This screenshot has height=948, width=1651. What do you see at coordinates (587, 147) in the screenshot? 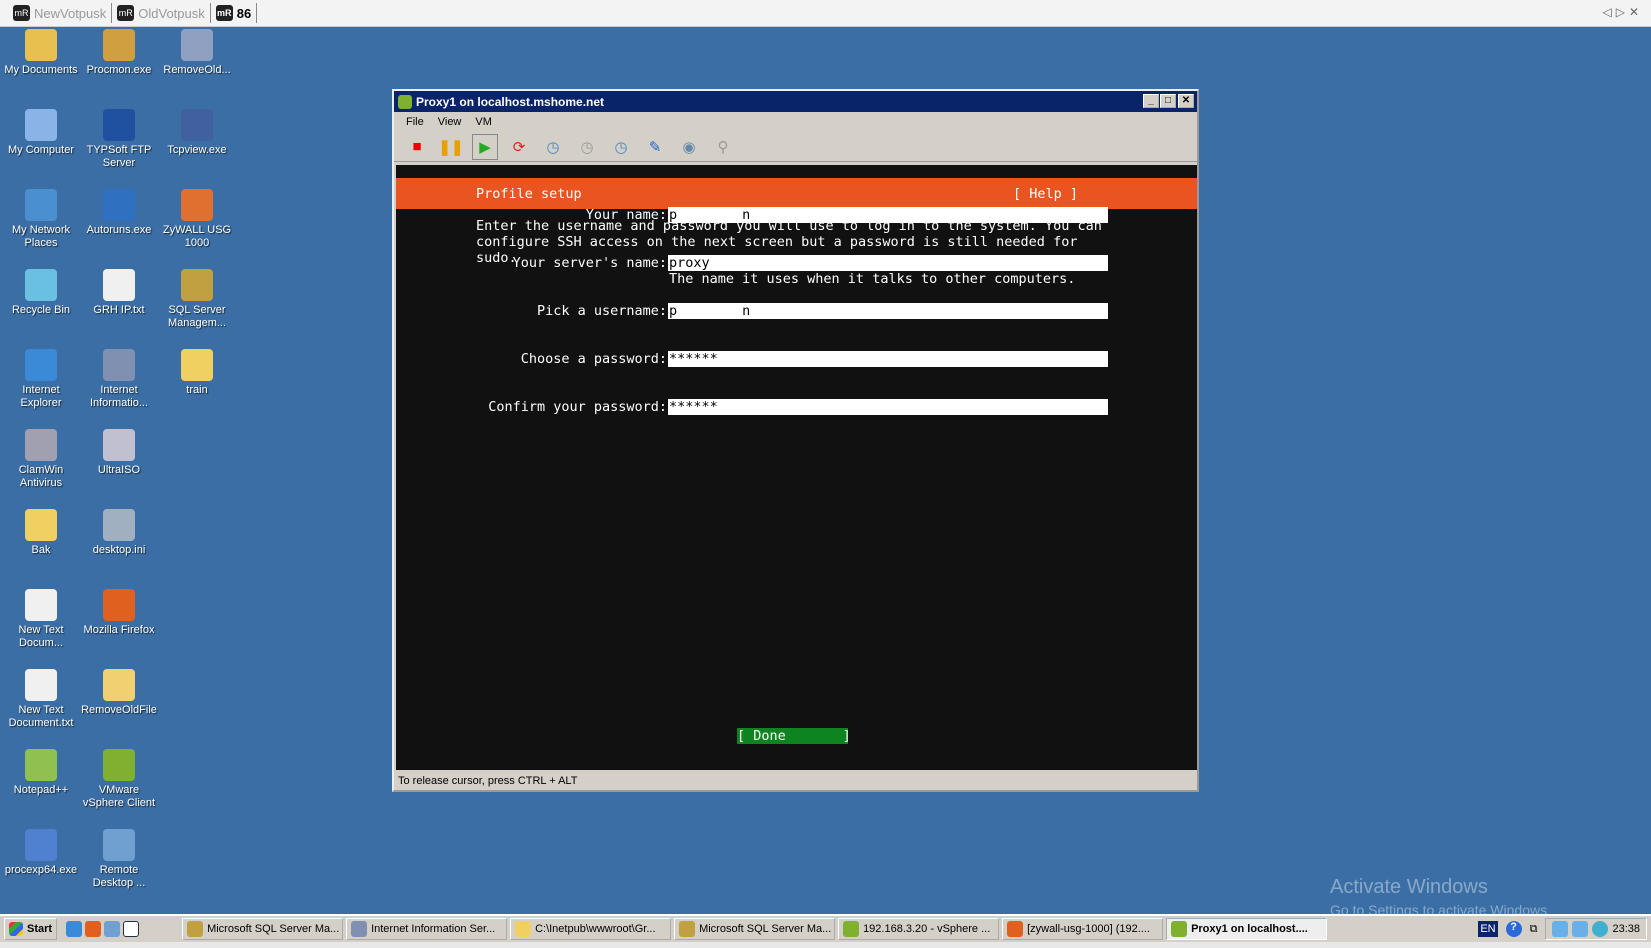
I see `revert-snapshot-icon: ◷` at bounding box center [587, 147].